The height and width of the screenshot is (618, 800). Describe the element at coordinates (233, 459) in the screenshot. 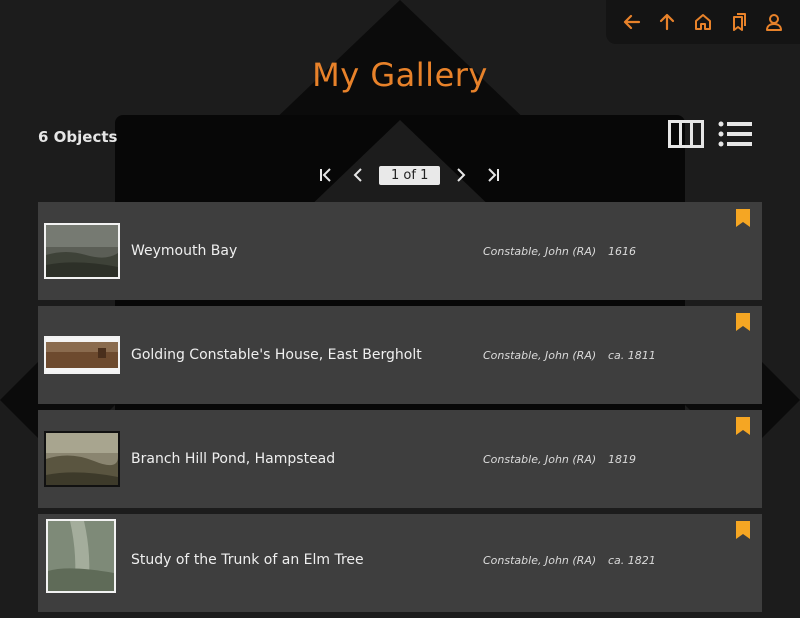

I see `object-title: Branch Hill Pond, Hampstead` at that location.